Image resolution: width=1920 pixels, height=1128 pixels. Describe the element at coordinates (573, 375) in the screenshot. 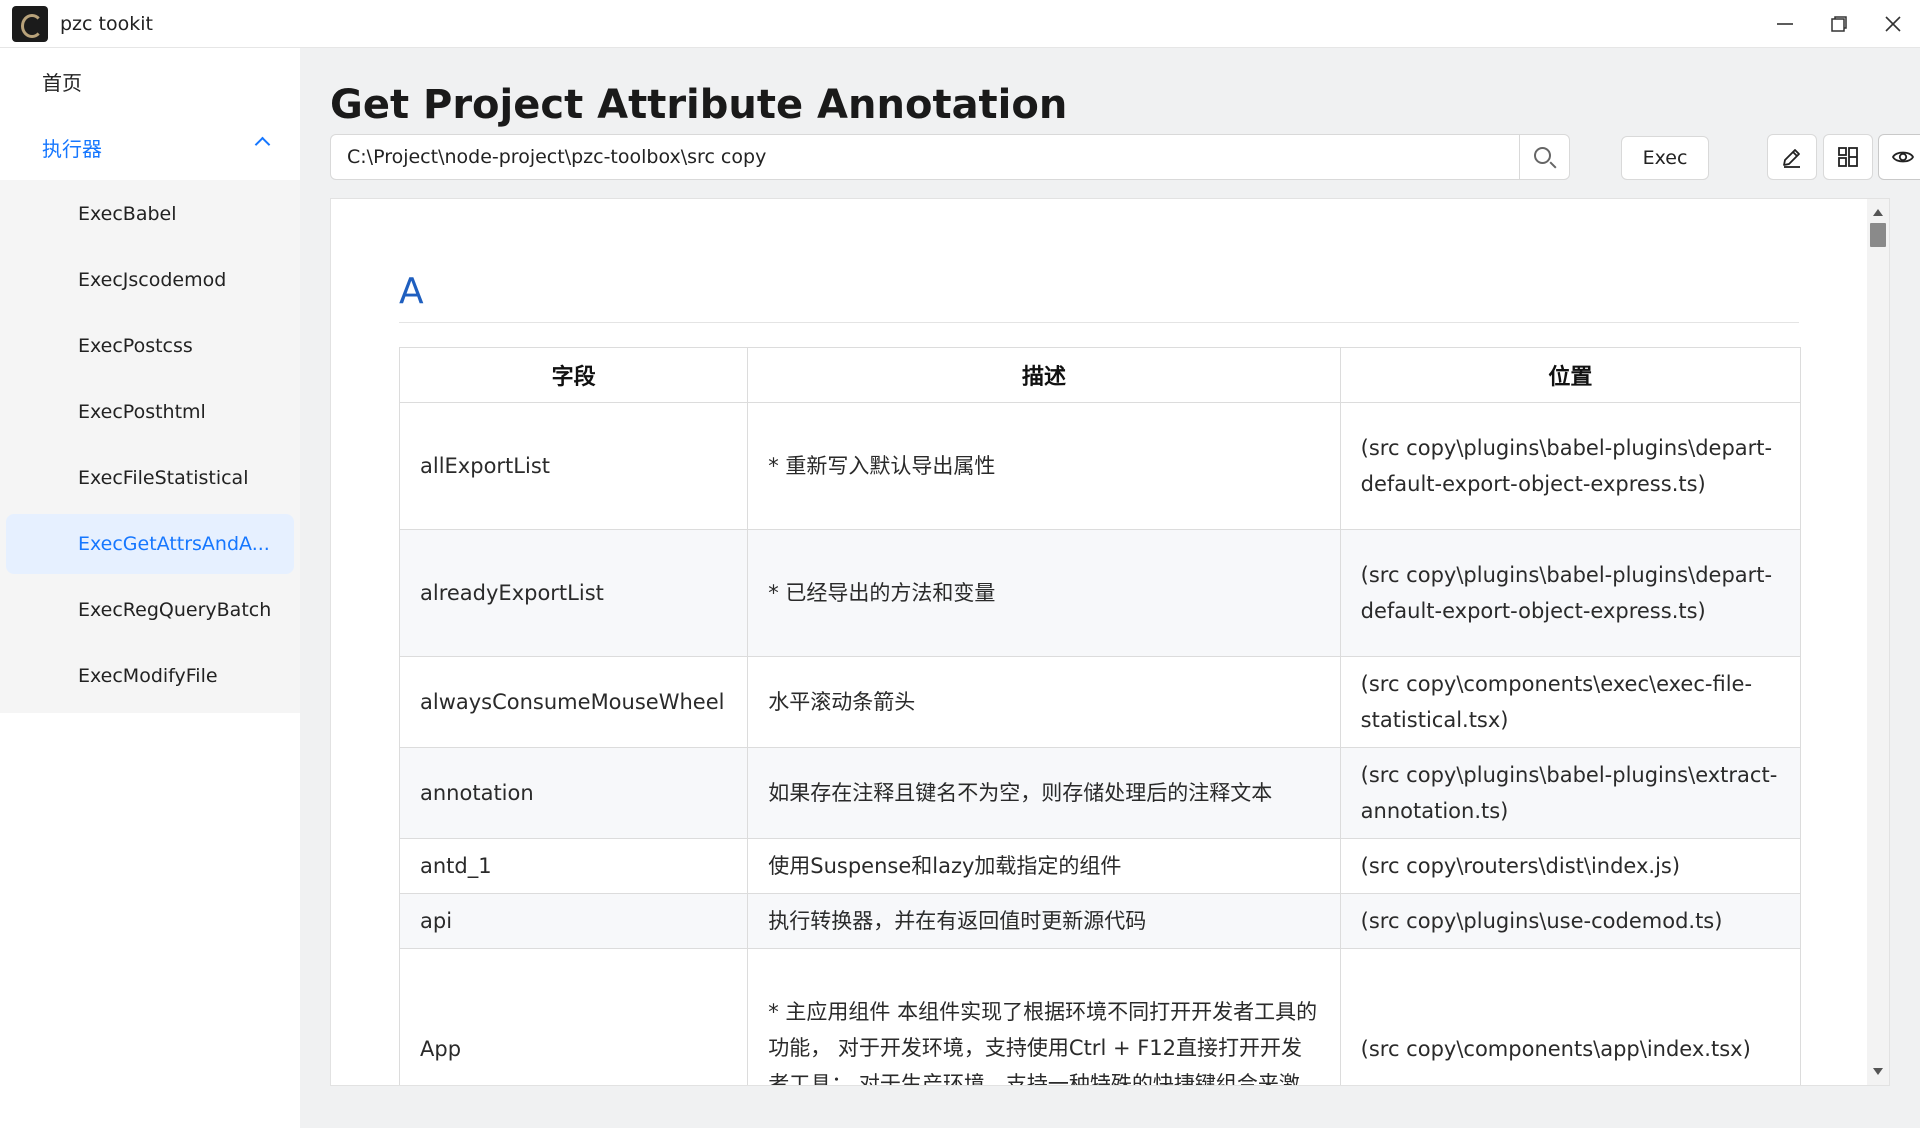

I see `column-header-field: 字段` at that location.